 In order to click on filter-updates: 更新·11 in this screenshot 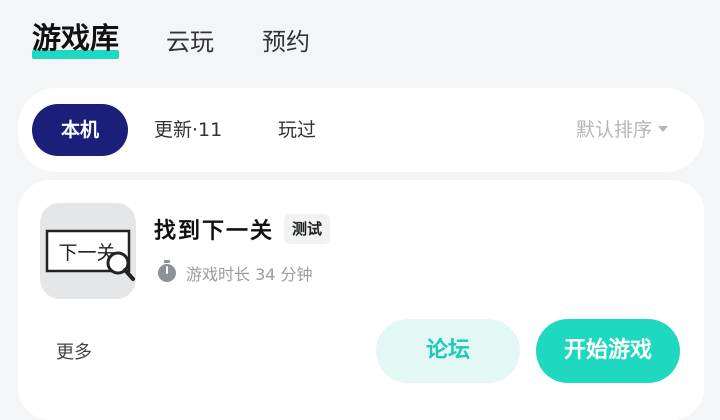, I will do `click(188, 130)`.